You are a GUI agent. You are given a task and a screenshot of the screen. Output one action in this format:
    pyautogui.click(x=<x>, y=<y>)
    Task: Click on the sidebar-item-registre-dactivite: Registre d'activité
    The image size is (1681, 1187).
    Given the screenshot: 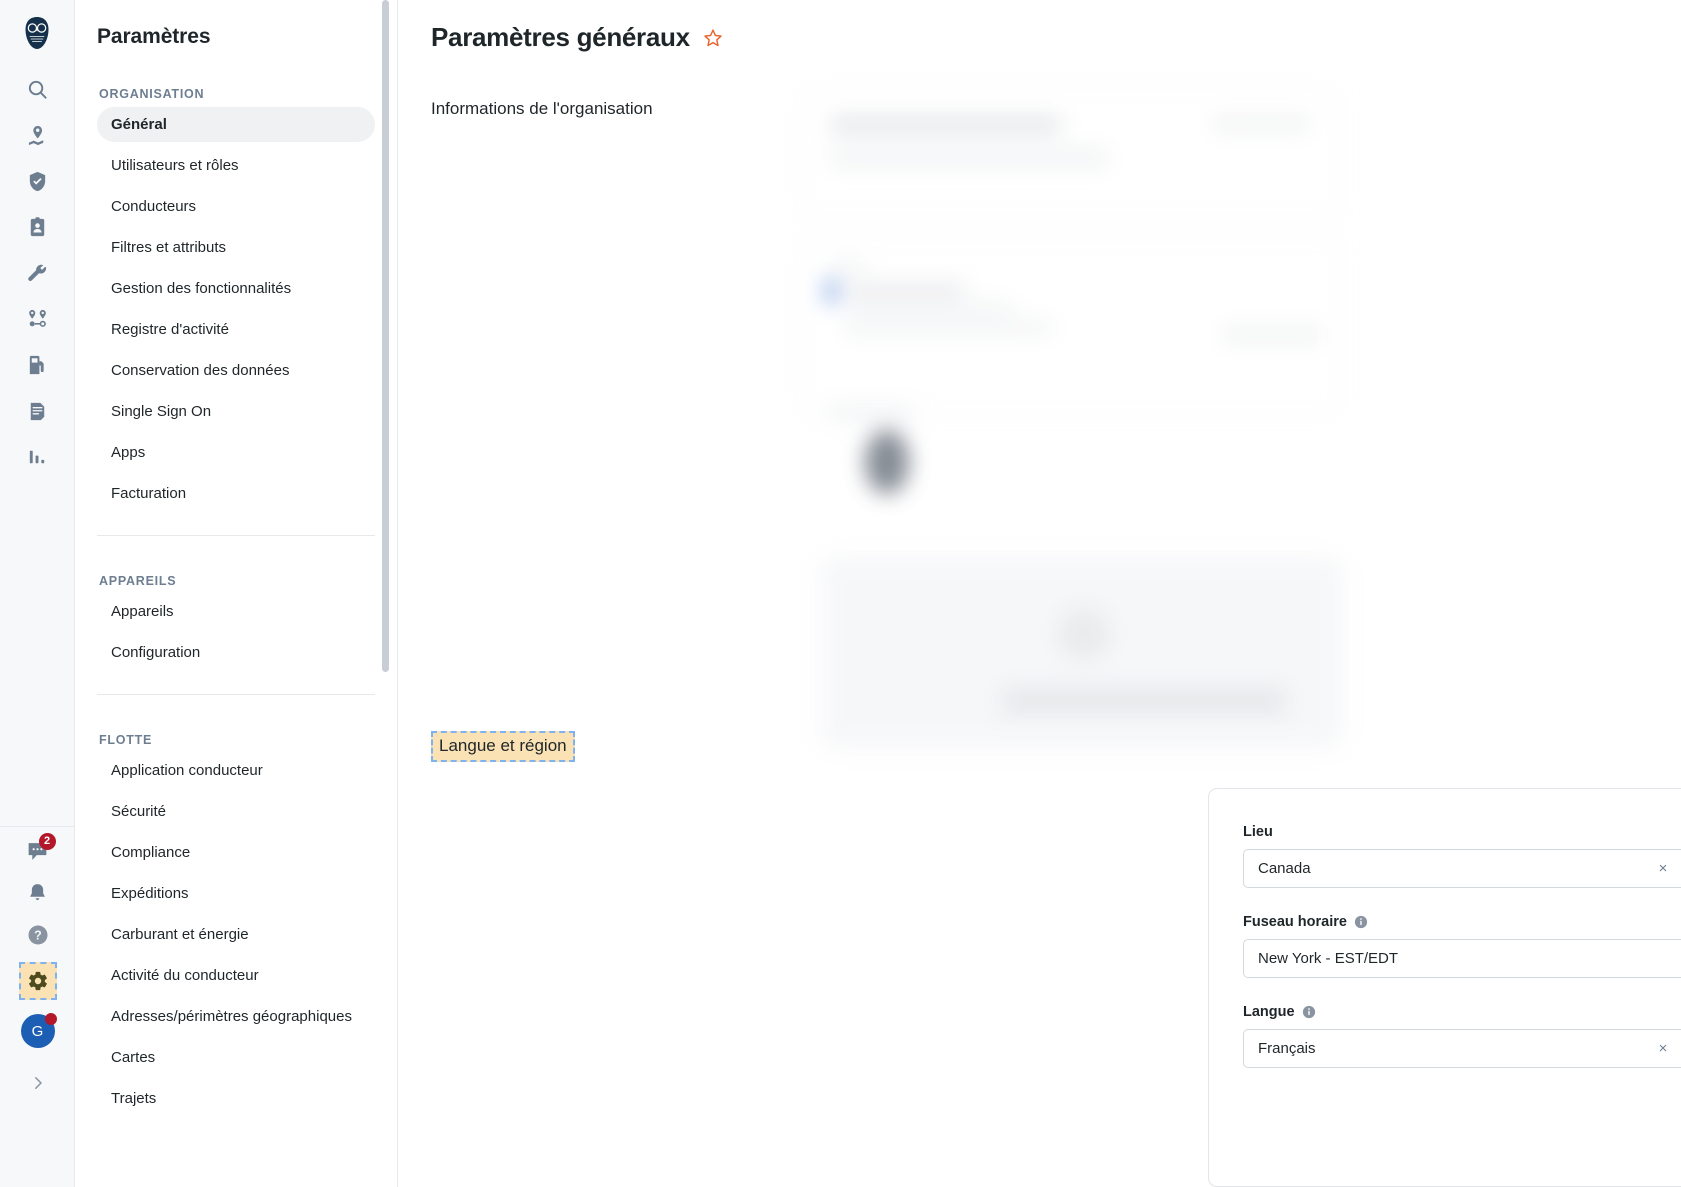 What is the action you would take?
    pyautogui.click(x=236, y=329)
    